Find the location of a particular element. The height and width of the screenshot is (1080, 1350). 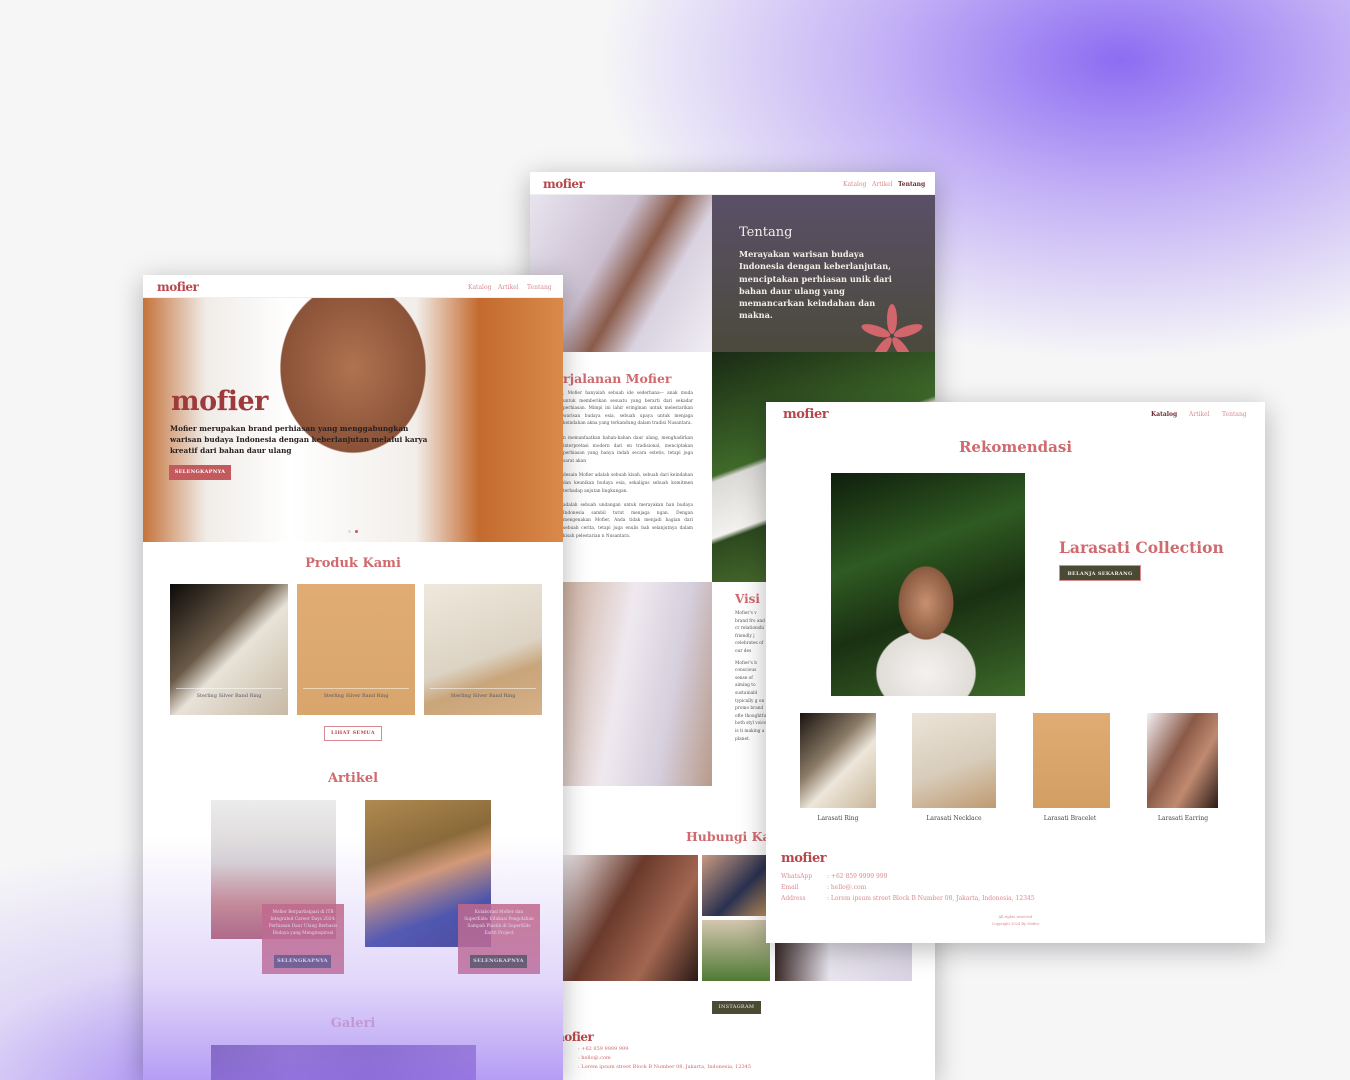

products-title: Produk Kami is located at coordinates (353, 563).